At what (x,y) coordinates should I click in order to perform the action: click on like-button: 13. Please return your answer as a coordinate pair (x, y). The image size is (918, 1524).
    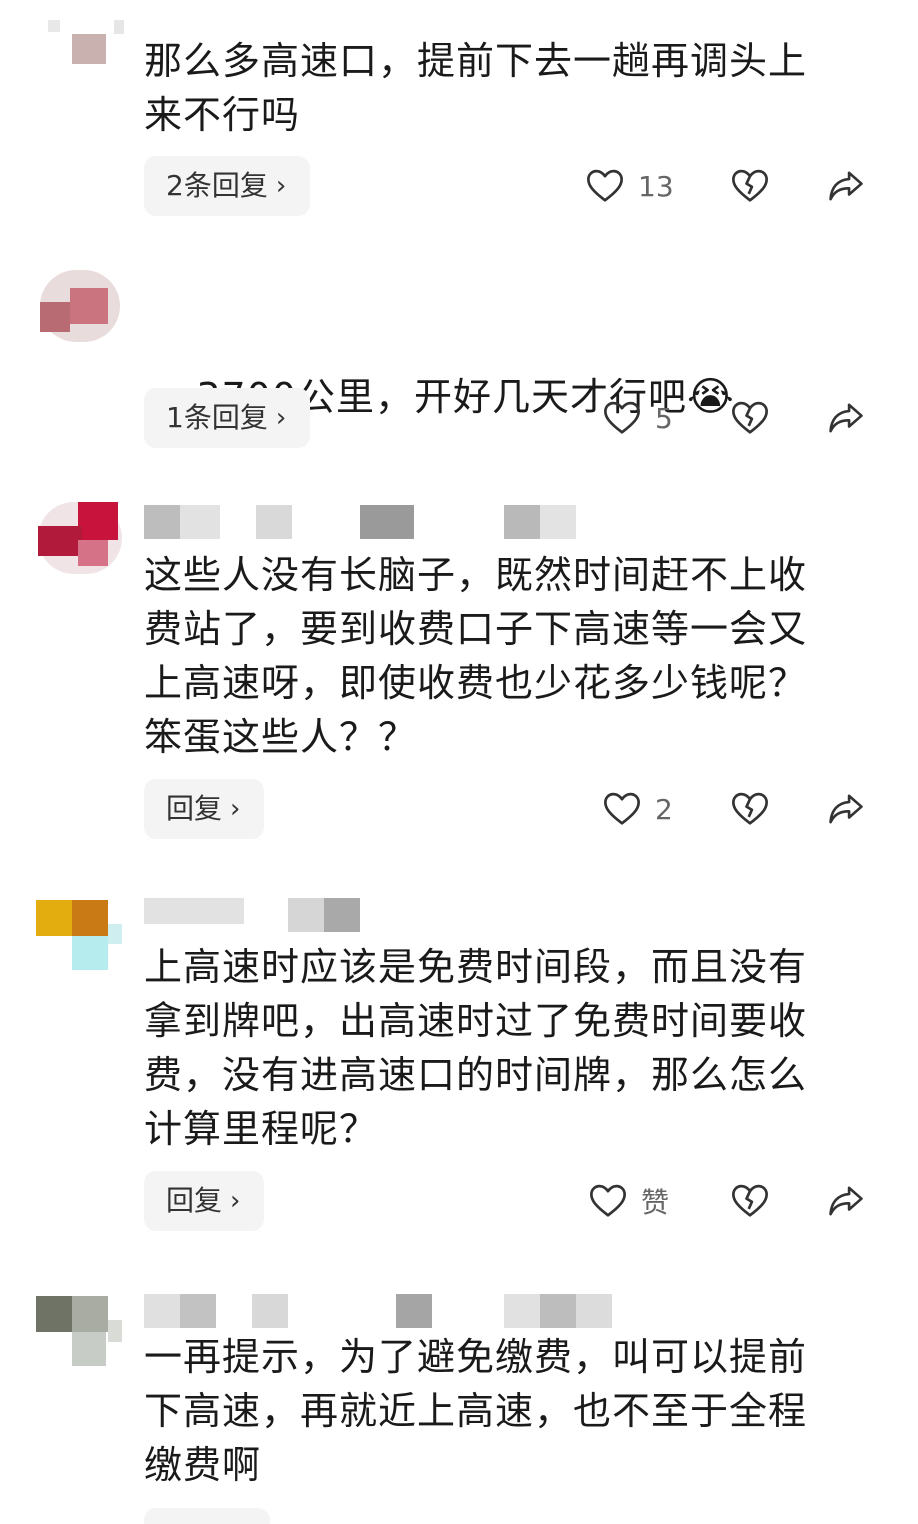
    Looking at the image, I should click on (630, 186).